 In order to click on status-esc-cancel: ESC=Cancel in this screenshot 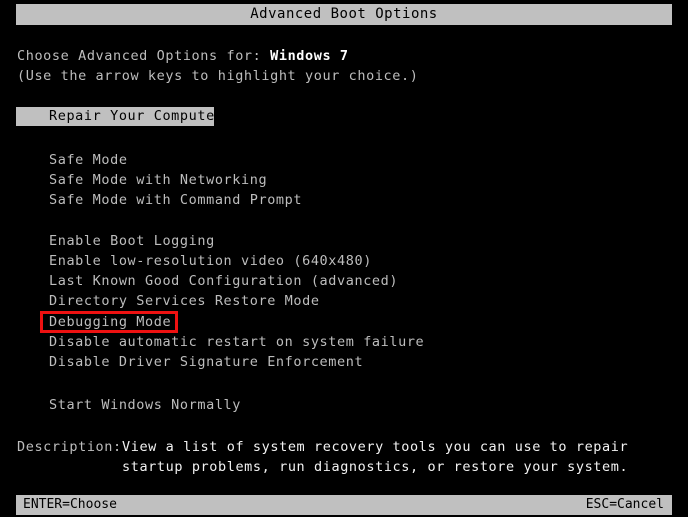, I will do `click(624, 504)`.